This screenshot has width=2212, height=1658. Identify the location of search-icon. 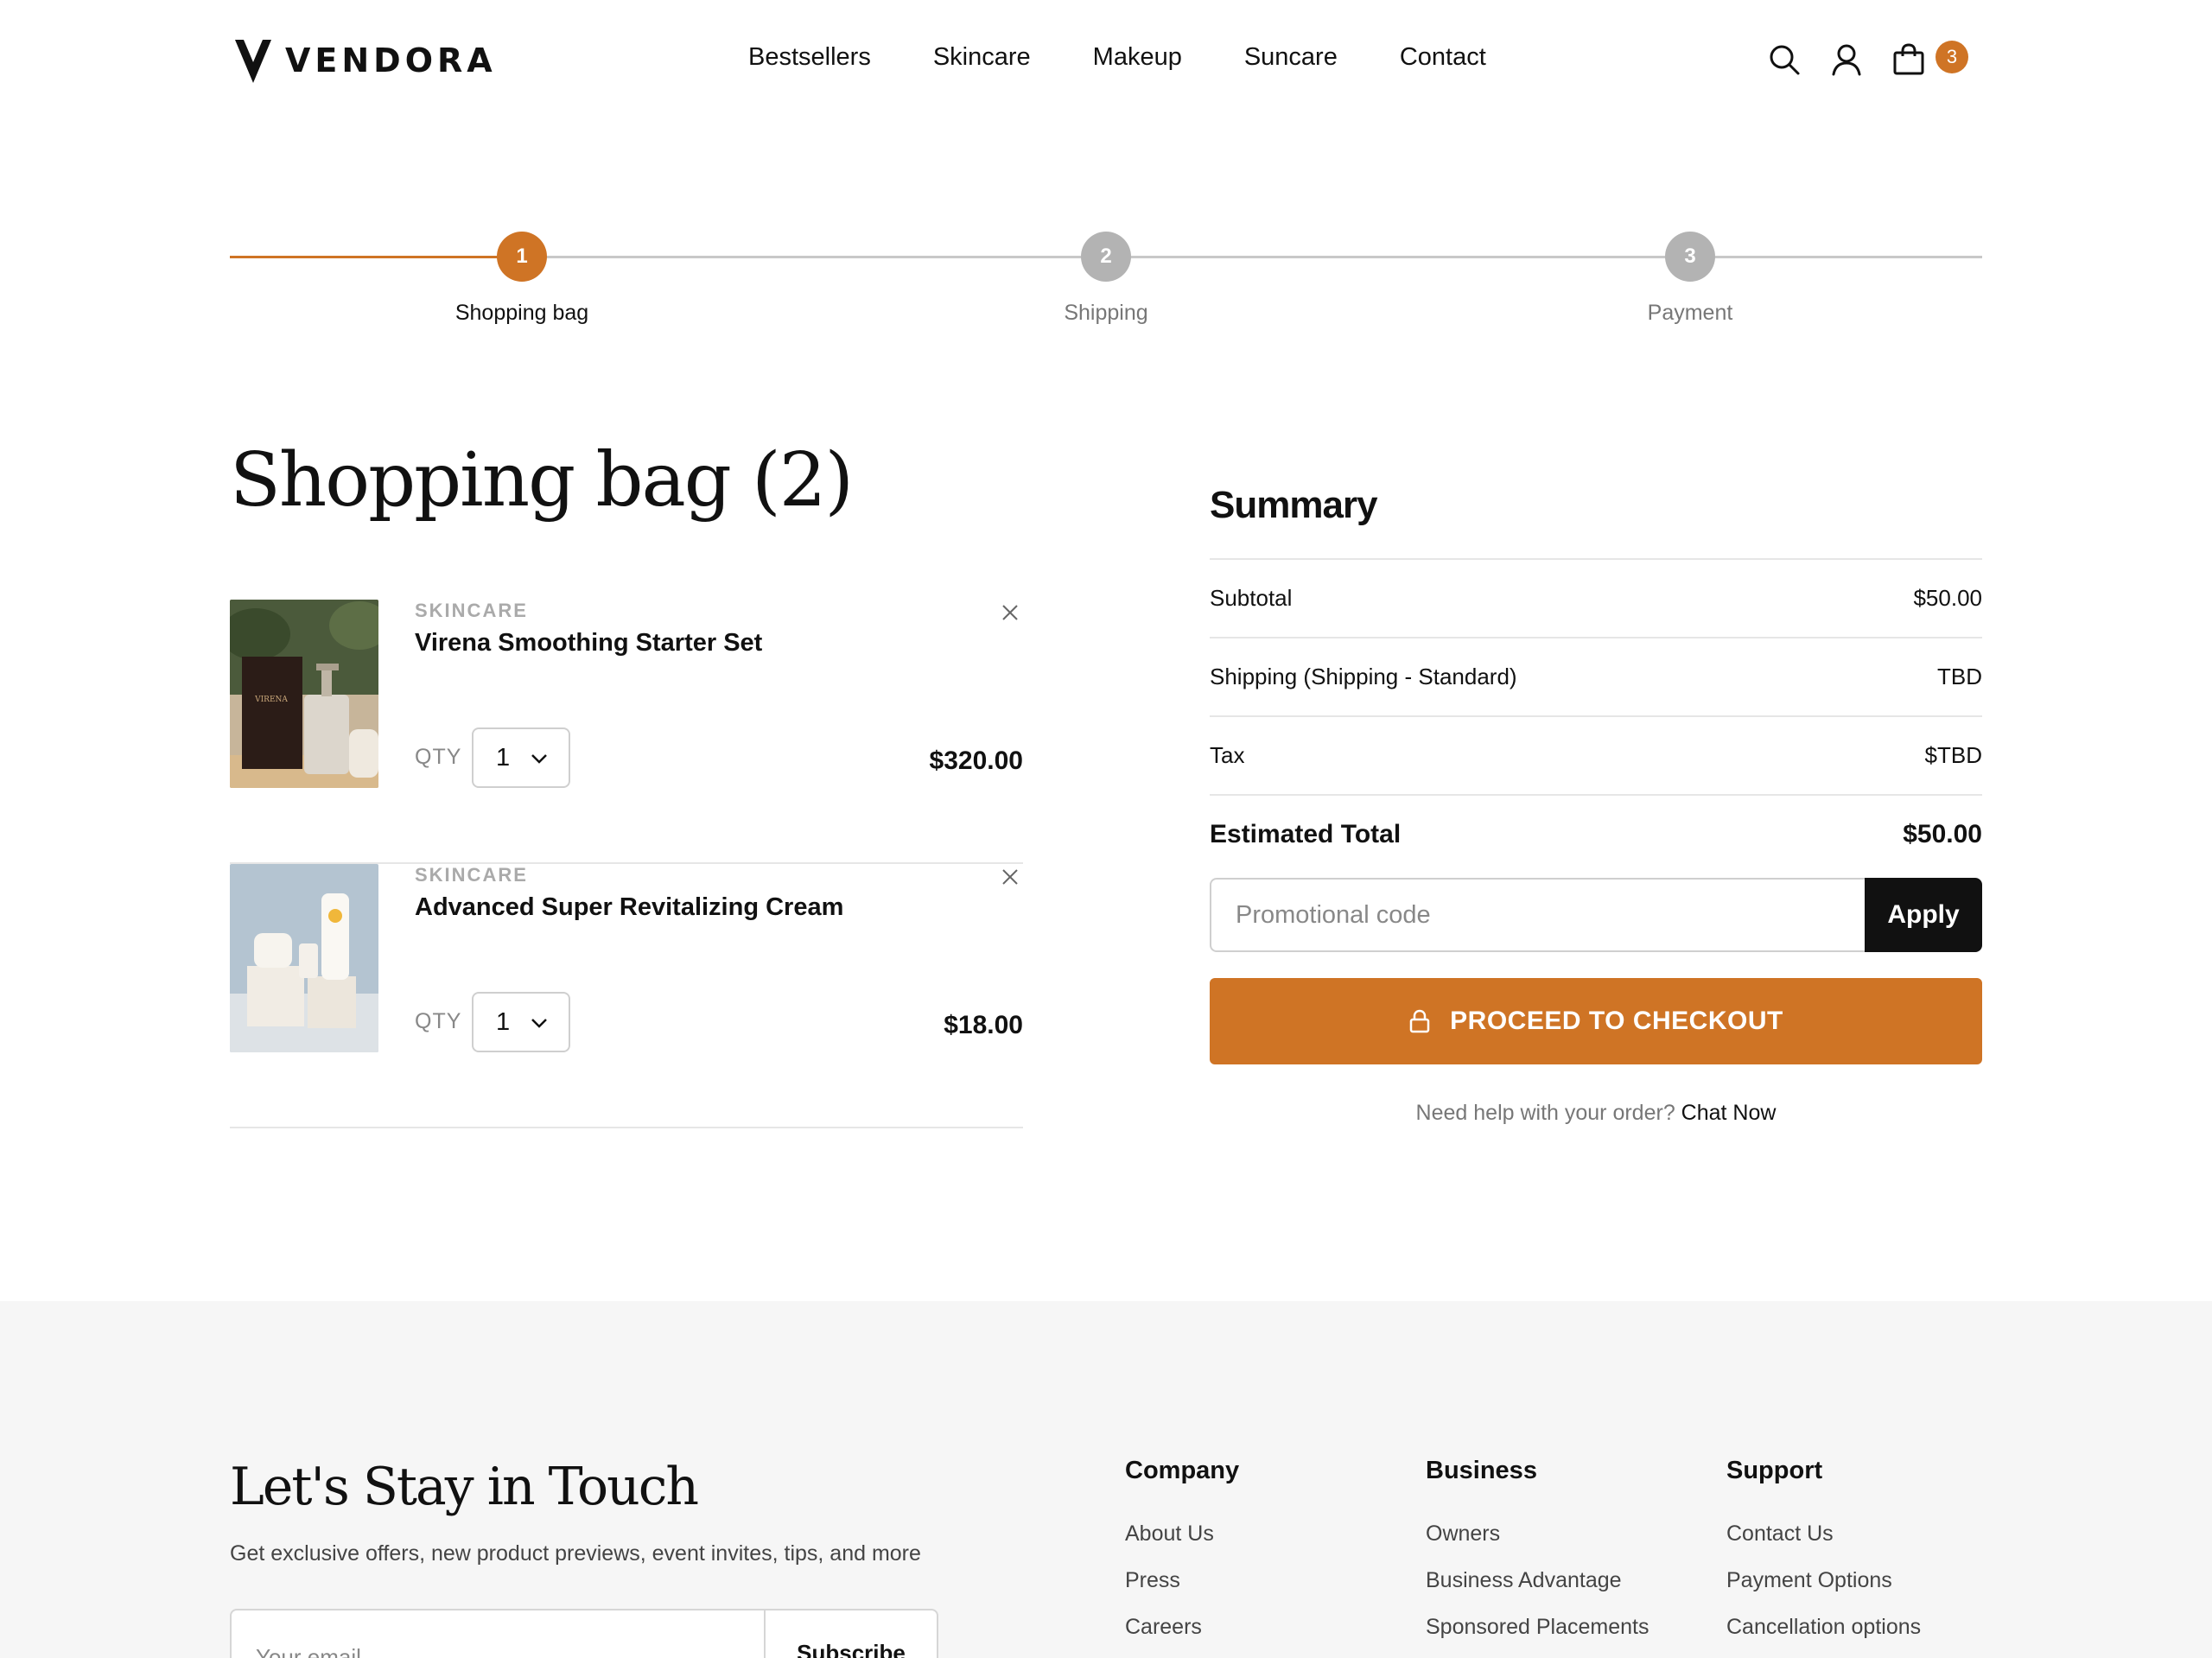
(1784, 59).